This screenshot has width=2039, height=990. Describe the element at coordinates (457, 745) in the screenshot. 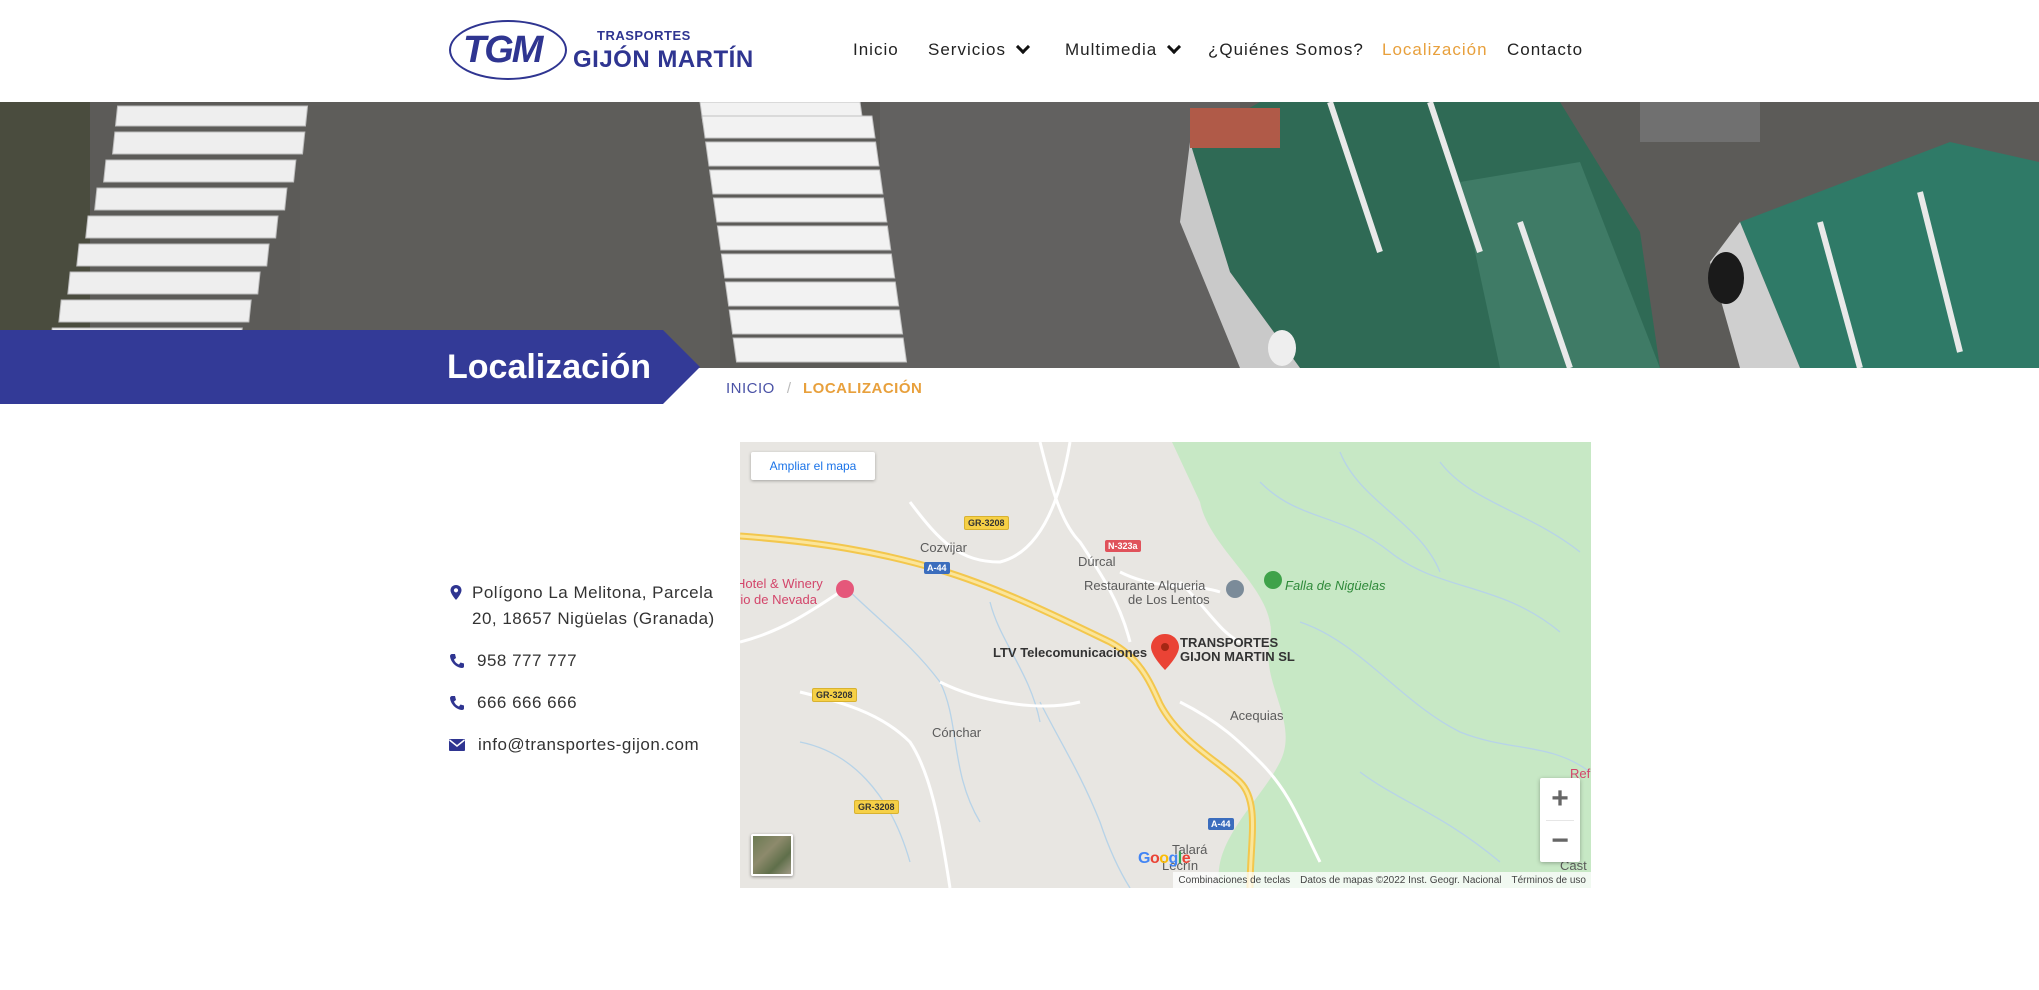

I see `envelope-icon` at that location.